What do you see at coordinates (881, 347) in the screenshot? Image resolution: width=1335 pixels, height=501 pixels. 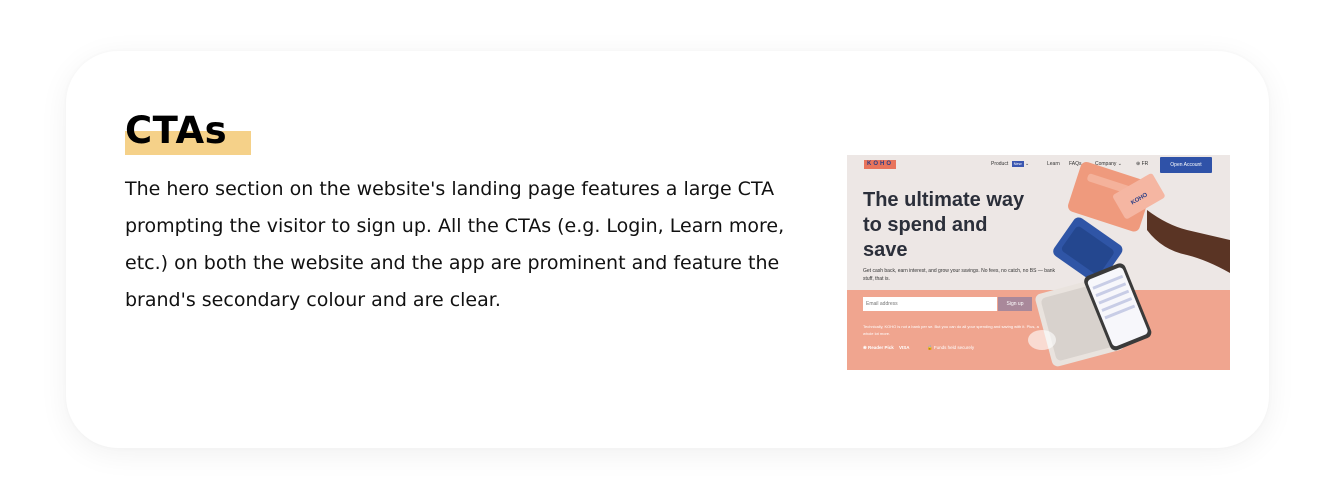 I see `reader-pick-label: Reader Pick` at bounding box center [881, 347].